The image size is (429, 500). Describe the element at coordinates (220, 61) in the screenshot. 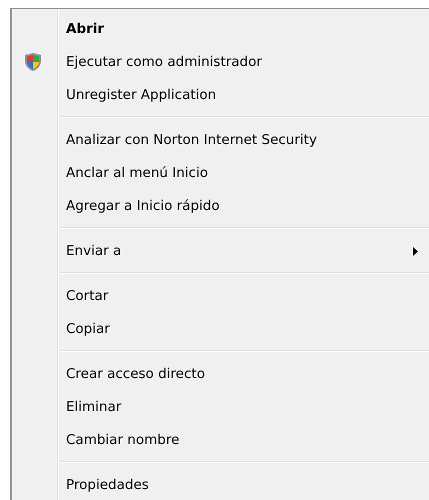

I see `menu-item: Ejecutar como administrador` at that location.